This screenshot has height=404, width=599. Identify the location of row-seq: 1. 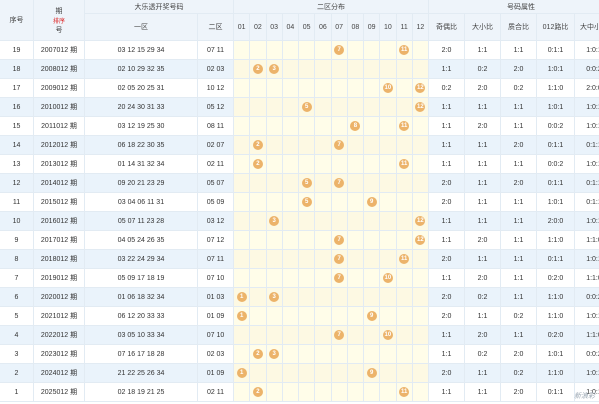
(17, 392).